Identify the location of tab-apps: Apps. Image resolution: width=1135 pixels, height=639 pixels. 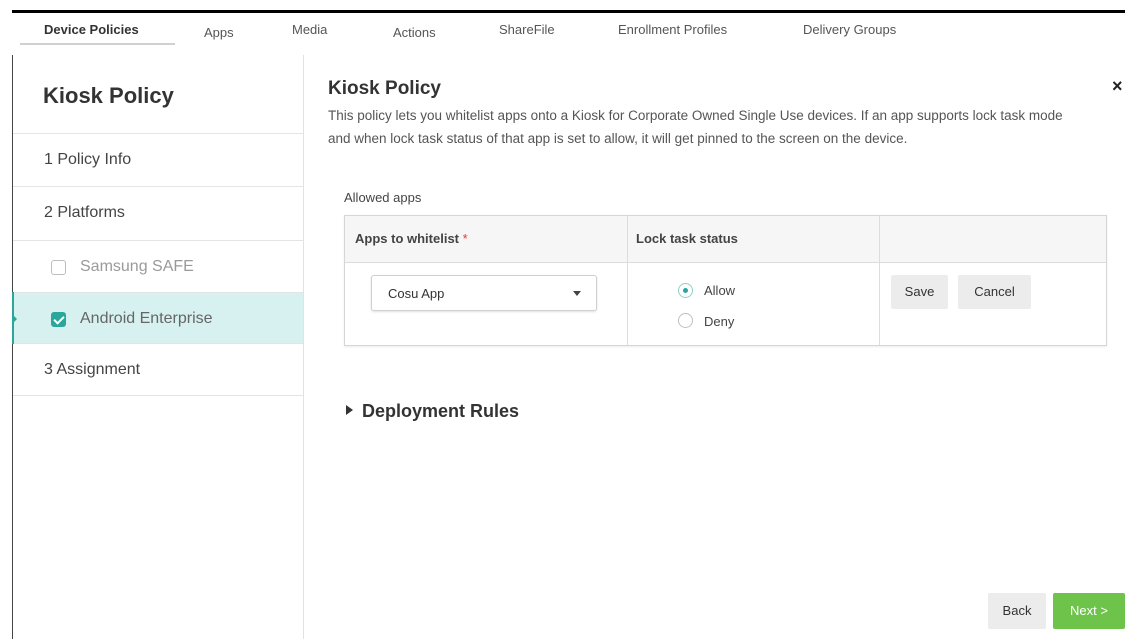
(219, 32).